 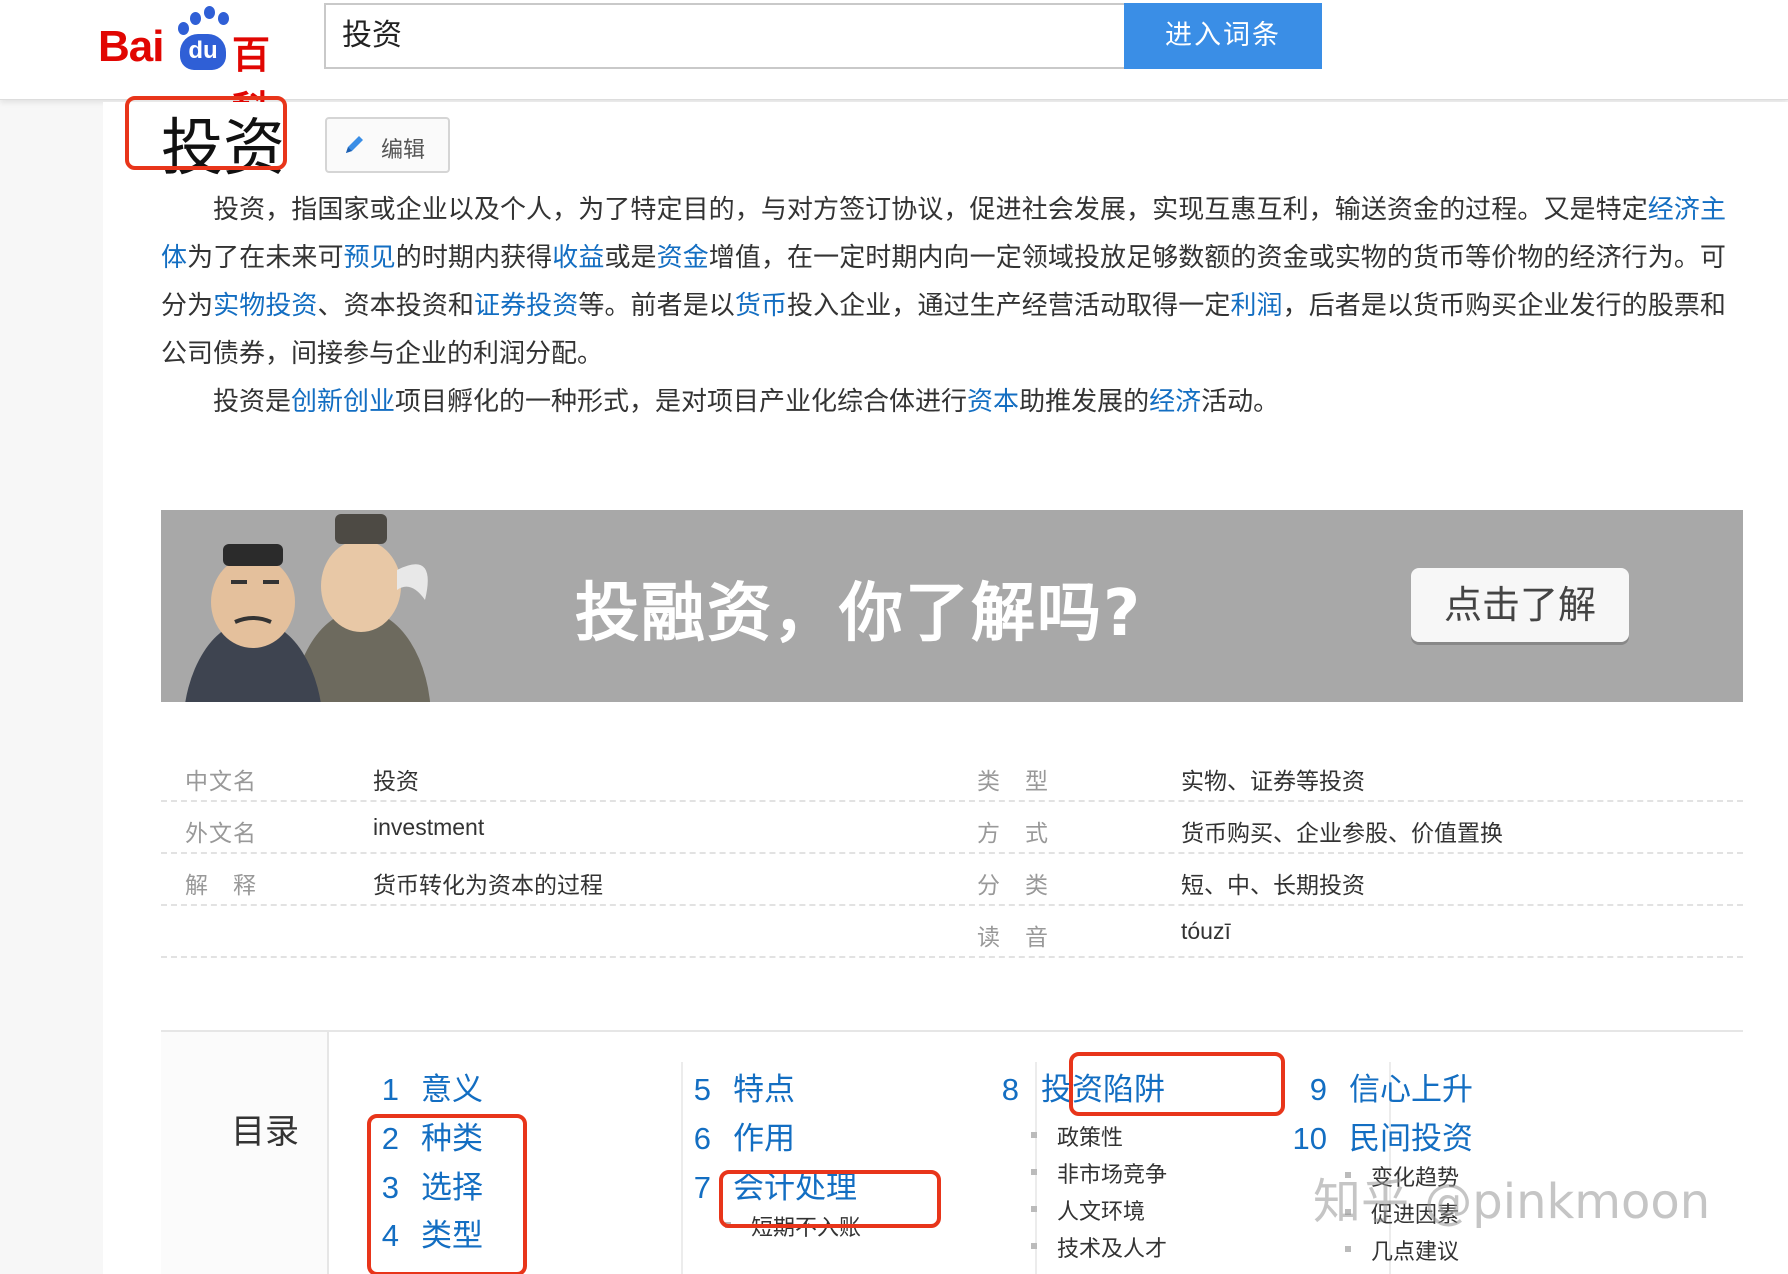 What do you see at coordinates (1084, 402) in the screenshot?
I see `paragraph-text: 助推发展的` at bounding box center [1084, 402].